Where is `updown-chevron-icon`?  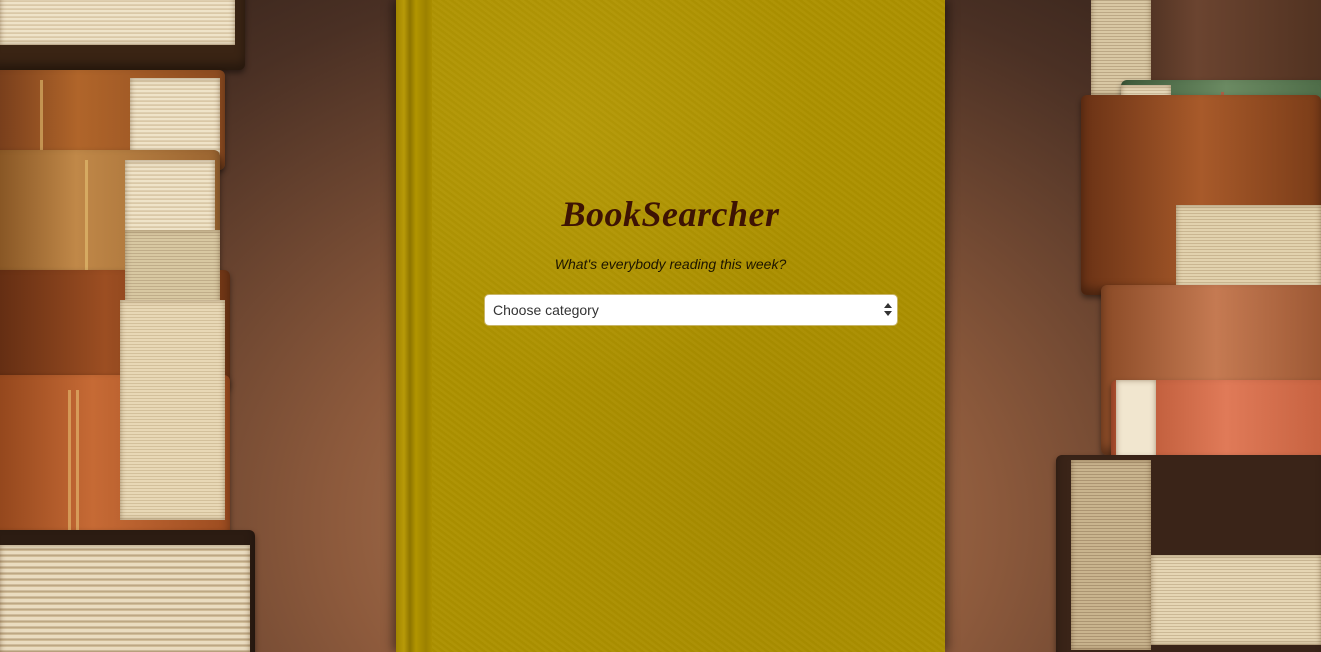 updown-chevron-icon is located at coordinates (888, 310).